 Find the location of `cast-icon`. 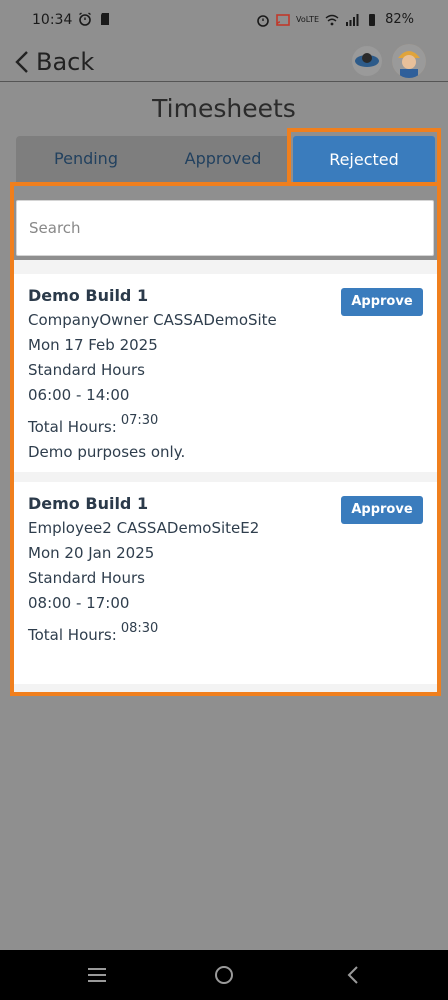

cast-icon is located at coordinates (283, 19).